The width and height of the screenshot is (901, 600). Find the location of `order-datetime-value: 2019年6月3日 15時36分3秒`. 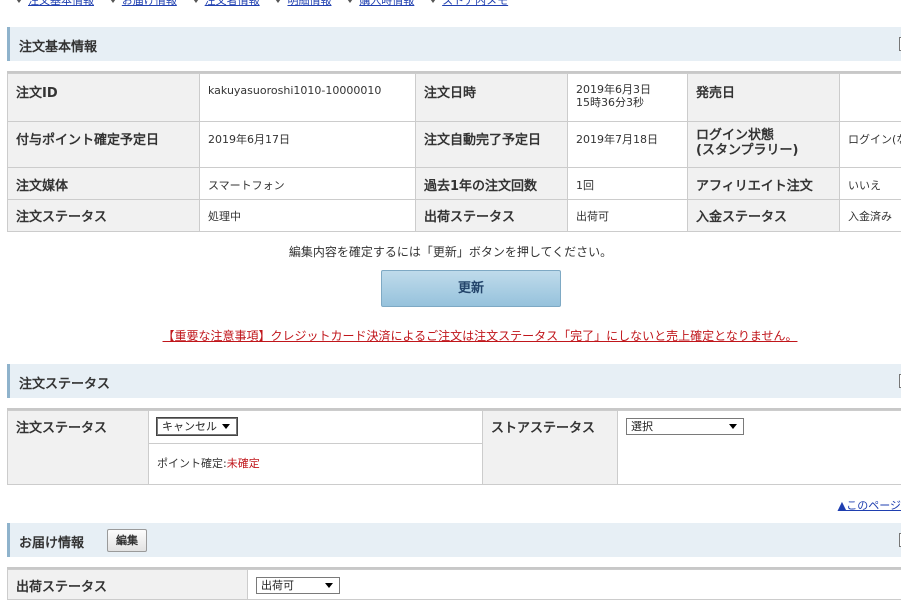

order-datetime-value: 2019年6月3日 15時36分3秒 is located at coordinates (628, 98).